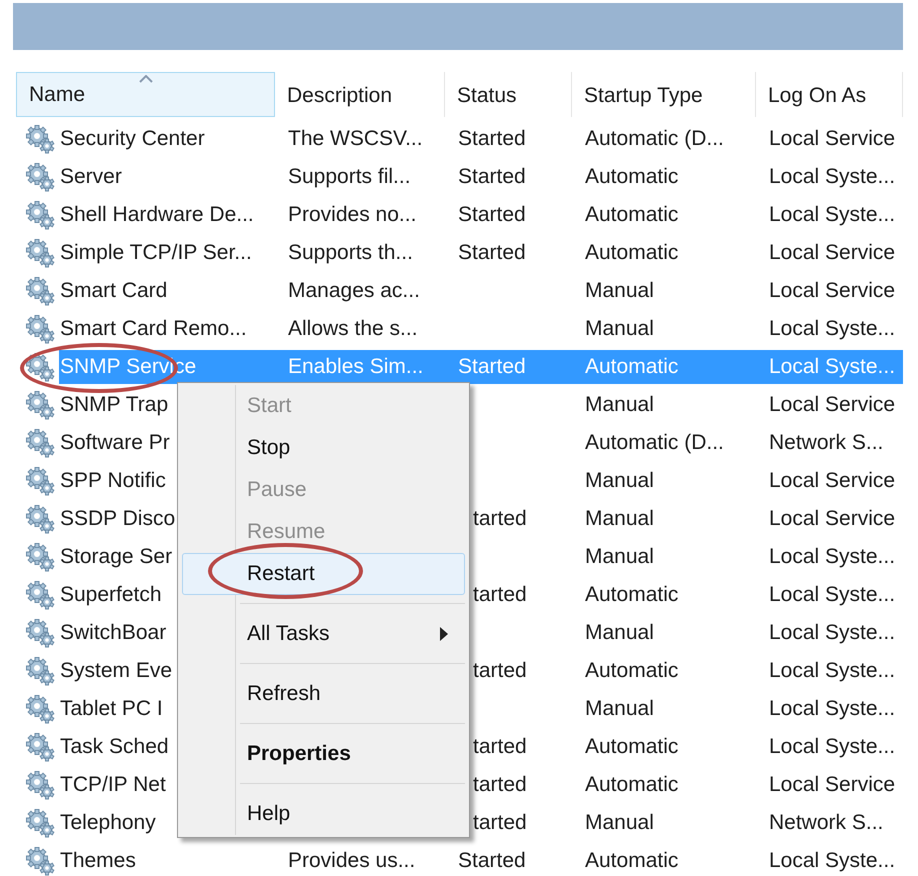 This screenshot has height=876, width=918. Describe the element at coordinates (508, 94) in the screenshot. I see `column-header: Status` at that location.